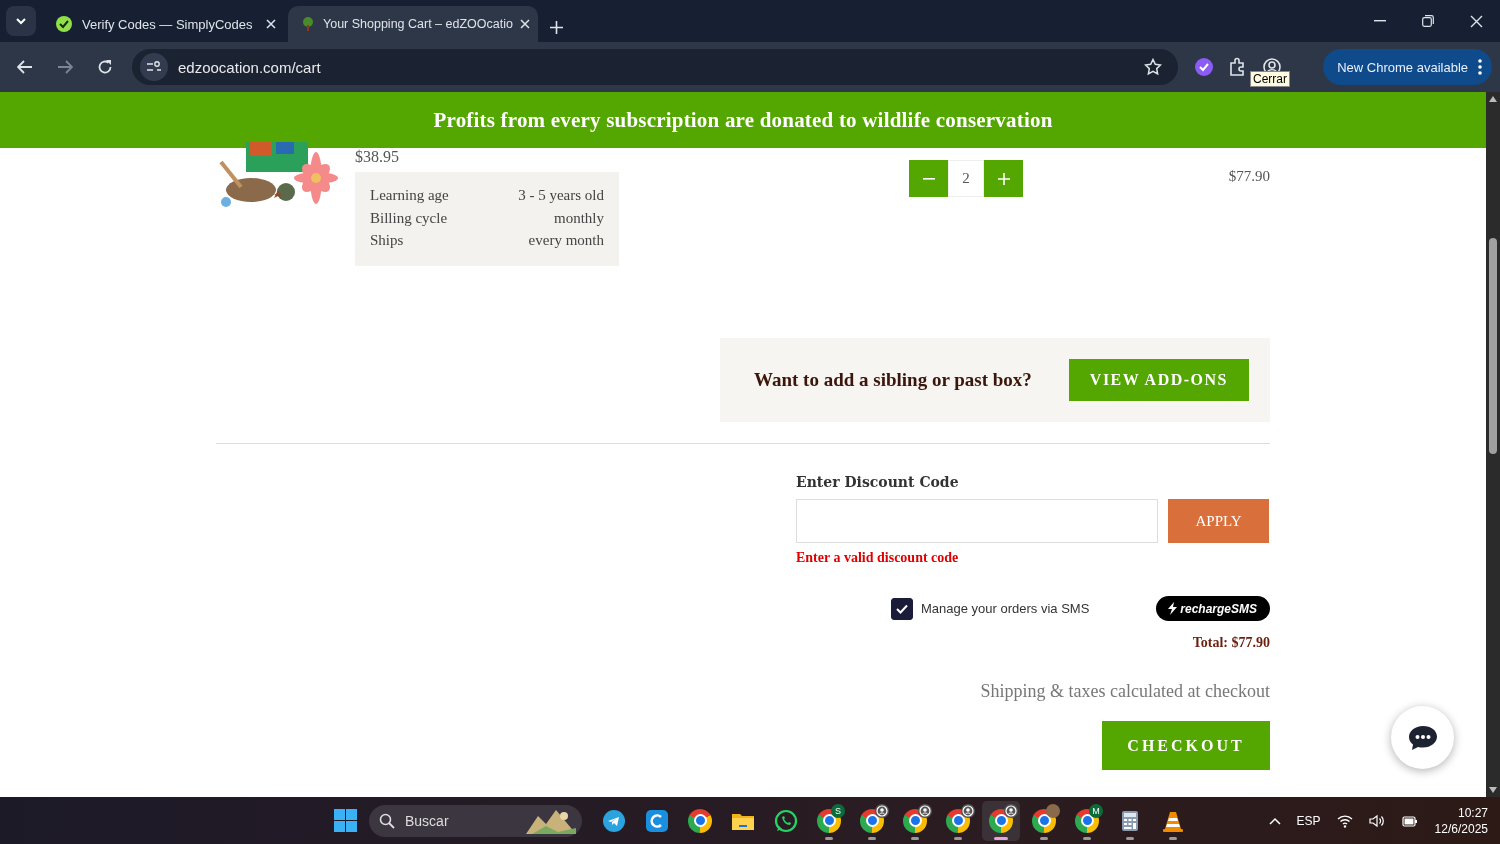 This screenshot has width=1500, height=844. I want to click on discount-code-field, so click(977, 521).